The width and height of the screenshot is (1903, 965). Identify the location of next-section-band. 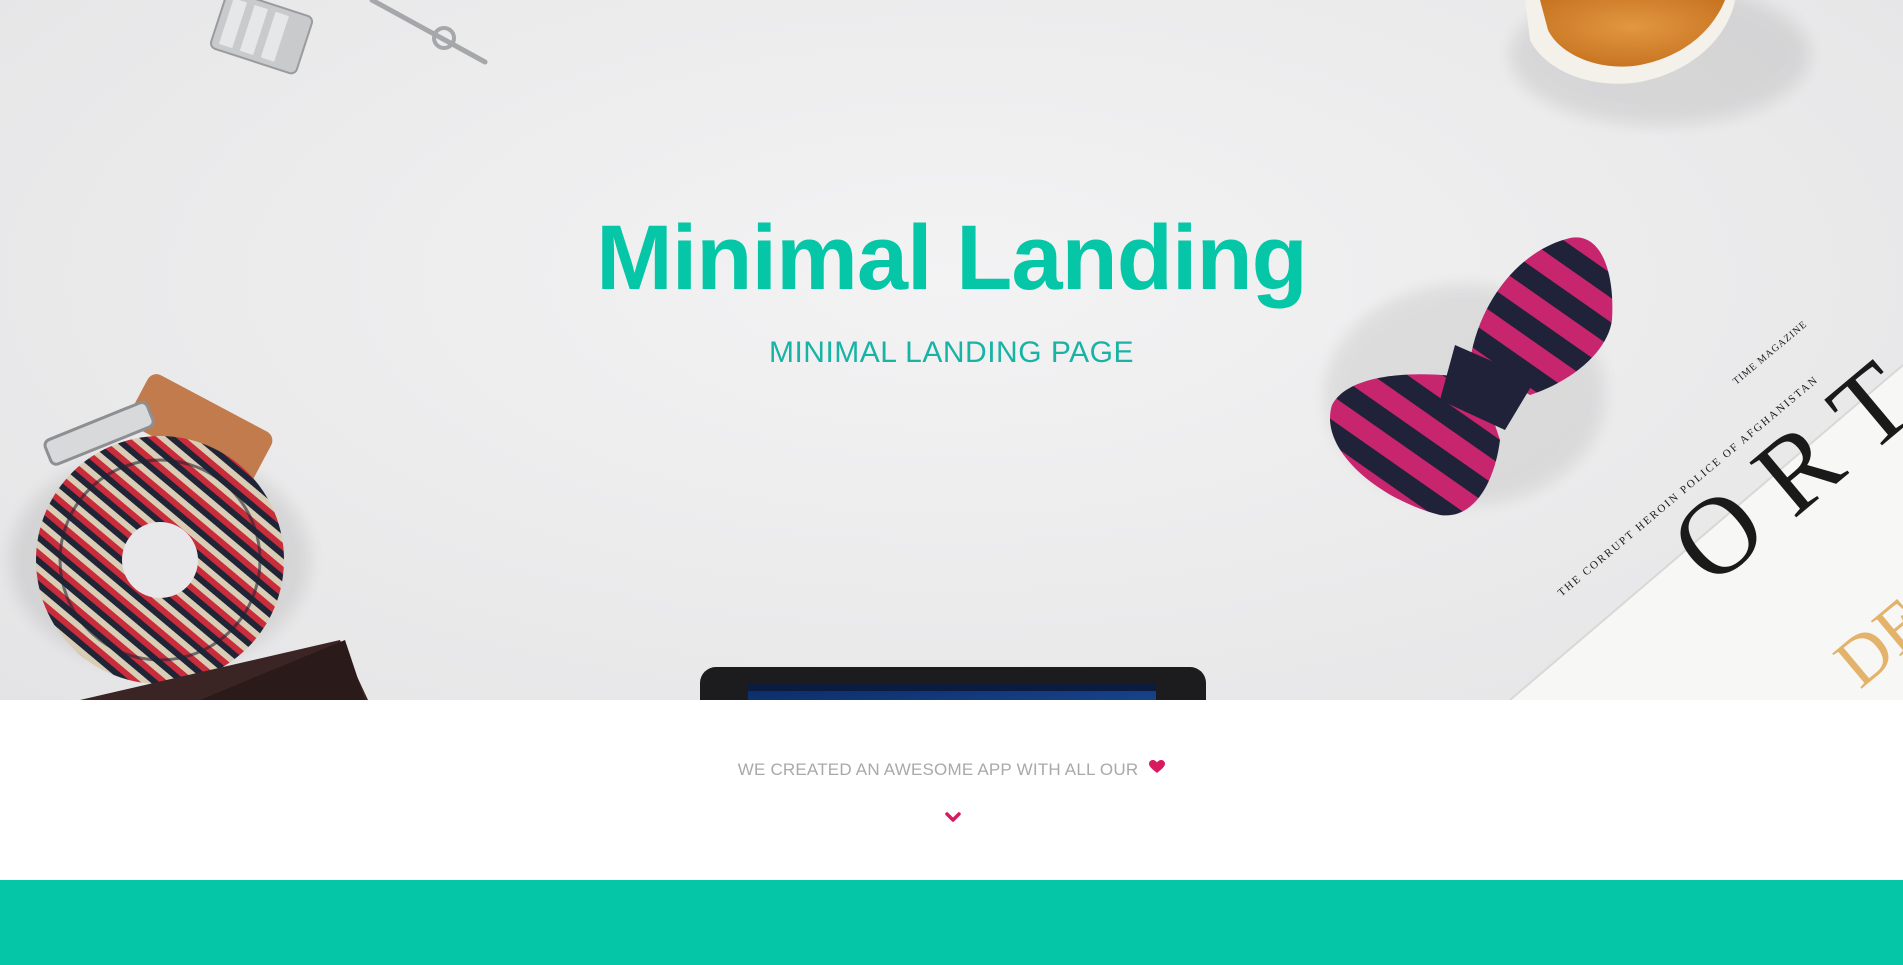
(951, 922).